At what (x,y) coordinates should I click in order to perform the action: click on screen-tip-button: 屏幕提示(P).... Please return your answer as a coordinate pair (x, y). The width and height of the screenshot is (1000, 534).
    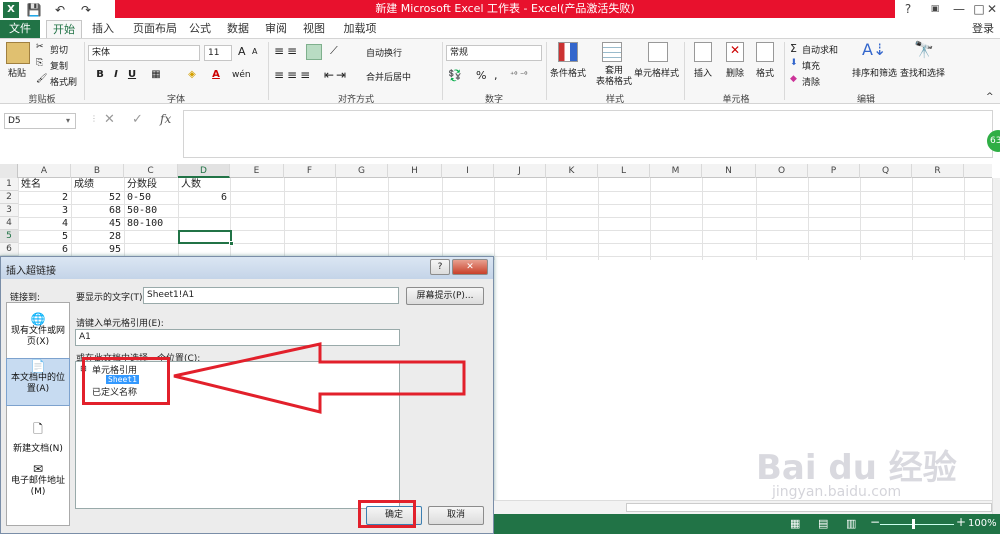
    Looking at the image, I should click on (445, 296).